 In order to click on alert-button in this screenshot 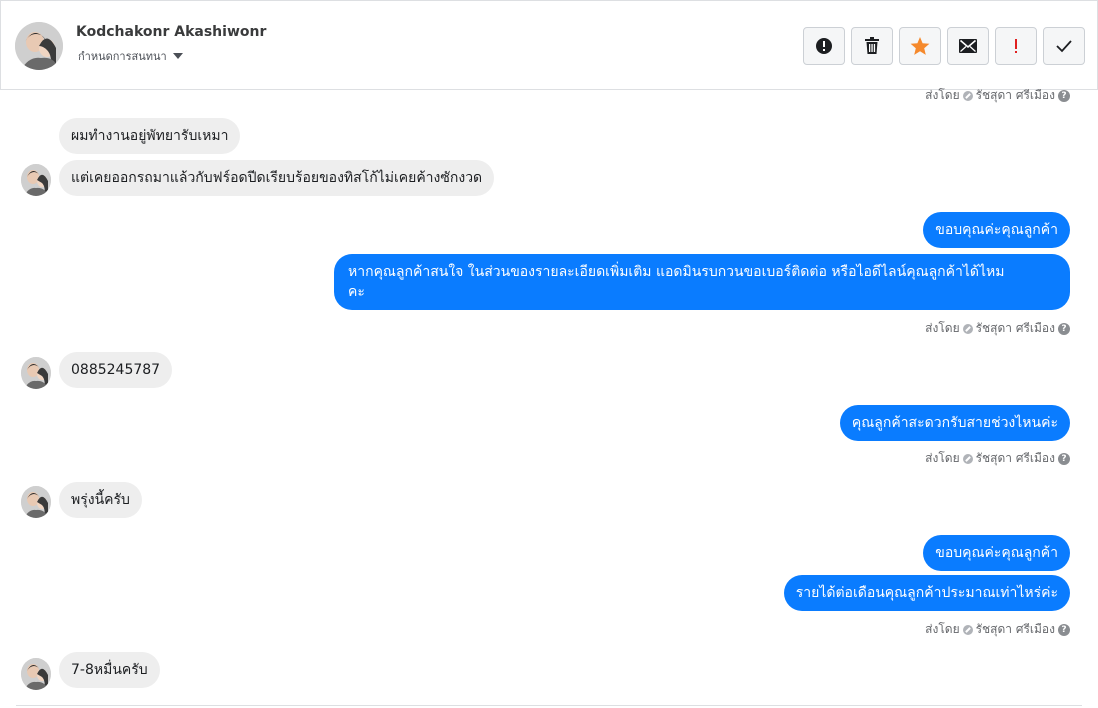, I will do `click(824, 46)`.